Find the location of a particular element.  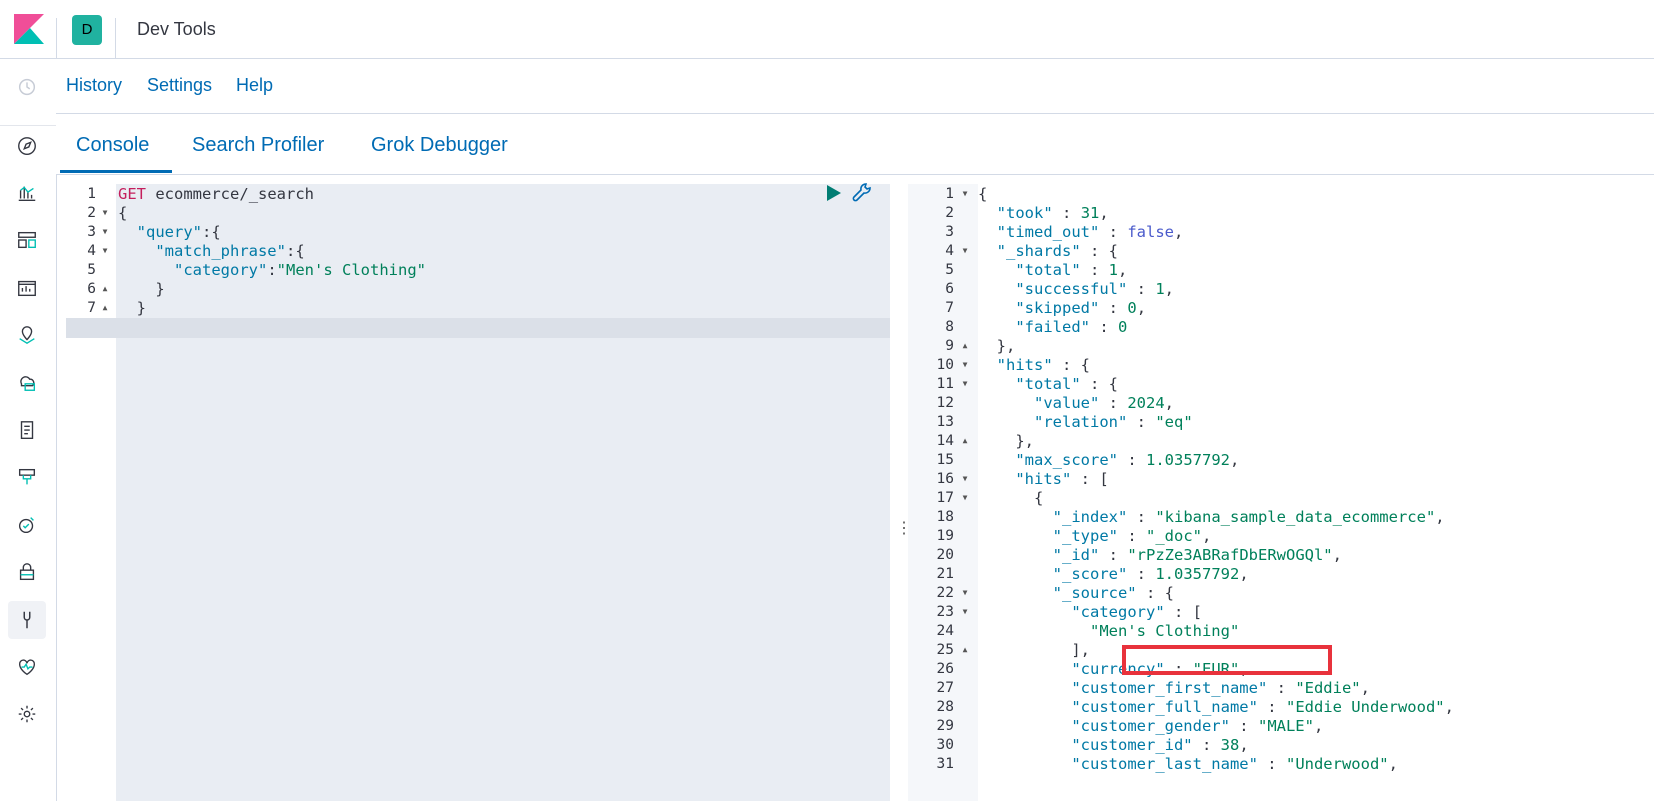

side-nav is located at coordinates (28, 430).